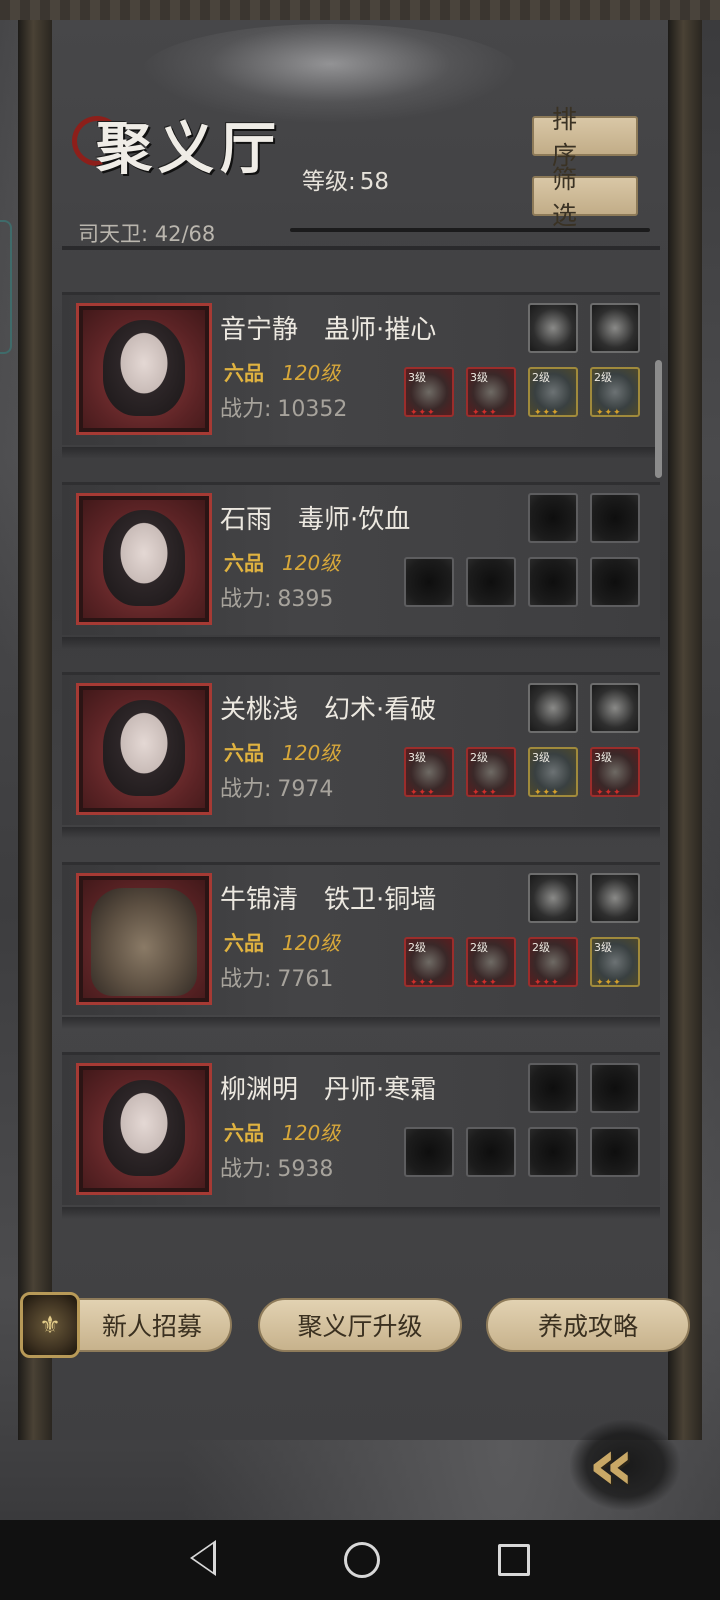 The image size is (720, 1600). I want to click on nav-home-icon, so click(362, 1560).